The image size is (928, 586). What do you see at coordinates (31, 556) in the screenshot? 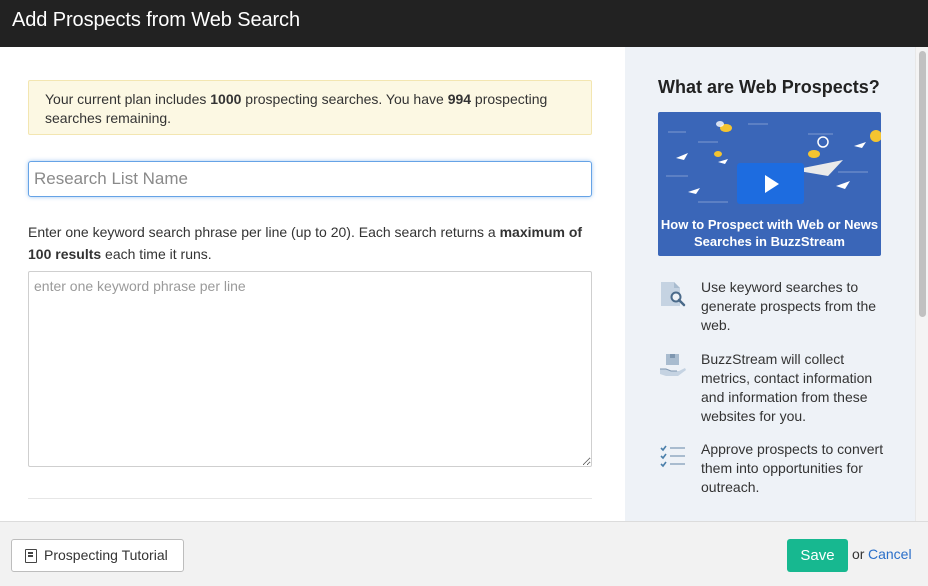
I see `book-icon` at bounding box center [31, 556].